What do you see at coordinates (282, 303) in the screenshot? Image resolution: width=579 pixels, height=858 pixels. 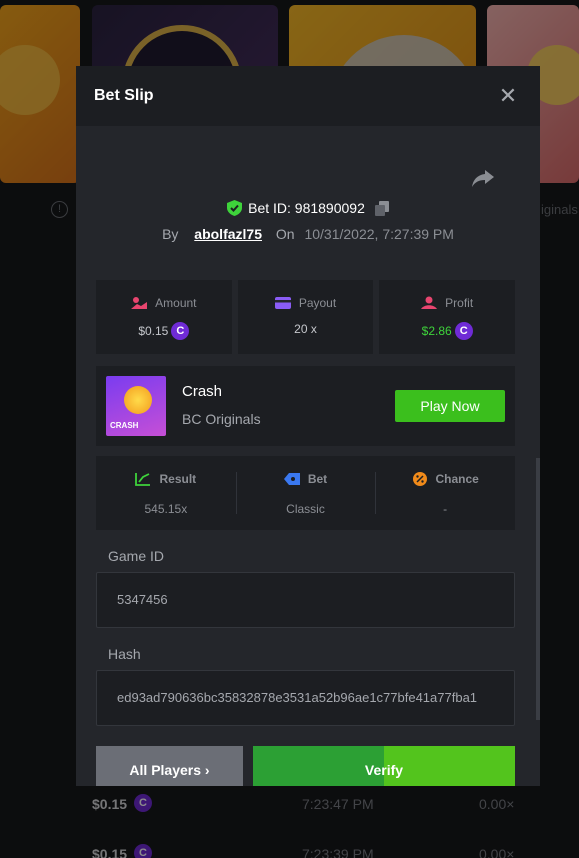 I see `payout-card-icon` at bounding box center [282, 303].